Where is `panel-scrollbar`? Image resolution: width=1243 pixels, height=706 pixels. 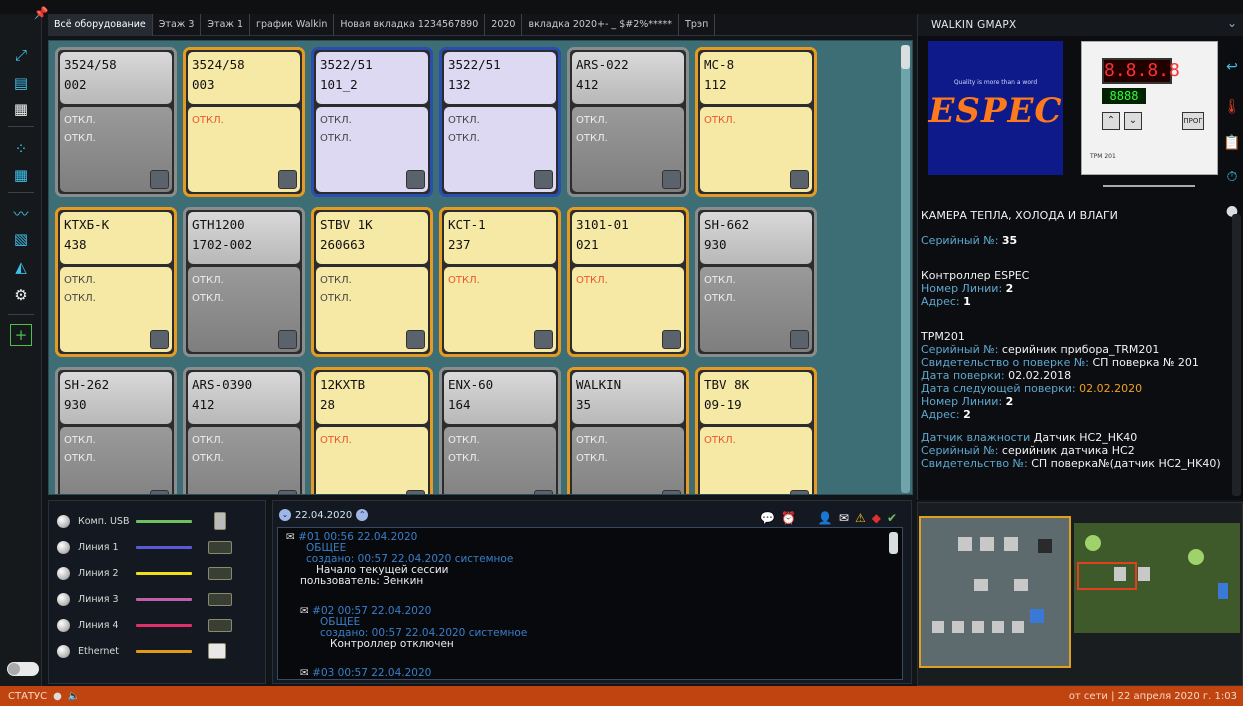
panel-scrollbar is located at coordinates (1236, 355).